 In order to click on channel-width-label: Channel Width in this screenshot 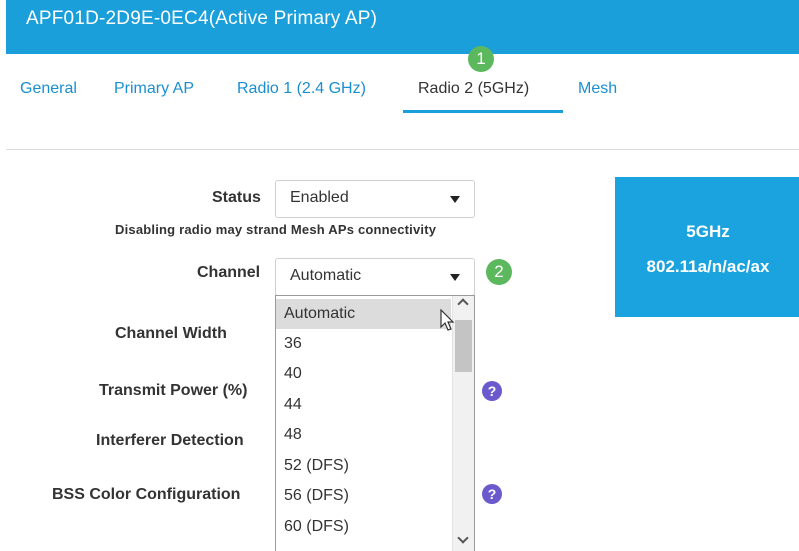, I will do `click(171, 333)`.